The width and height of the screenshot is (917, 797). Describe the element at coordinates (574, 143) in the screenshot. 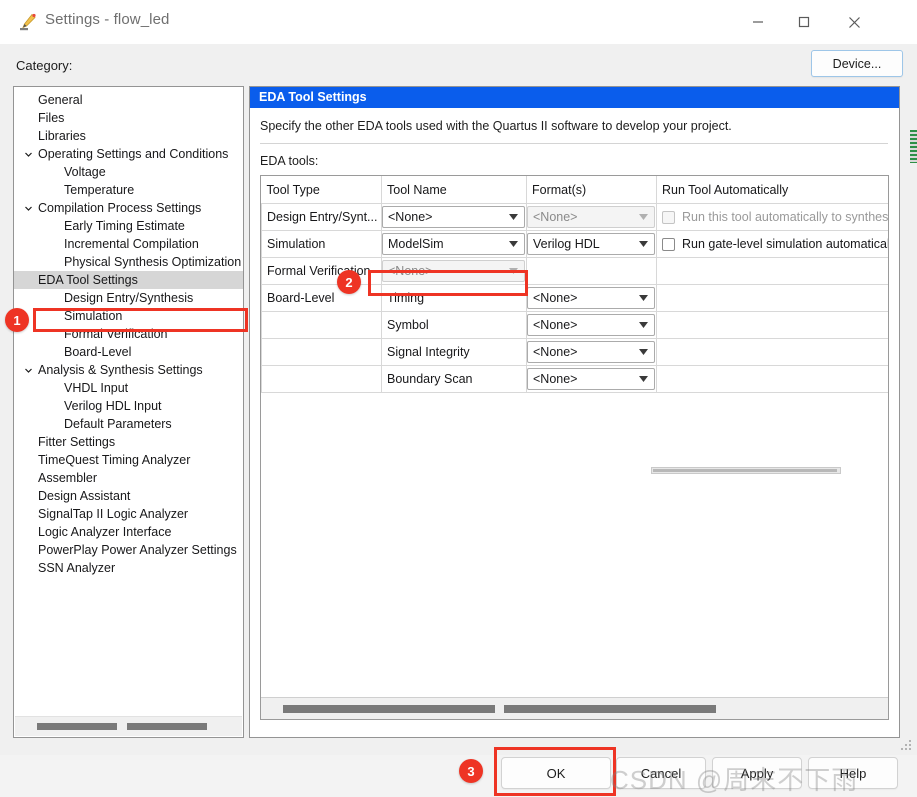

I see `panel-divider` at that location.